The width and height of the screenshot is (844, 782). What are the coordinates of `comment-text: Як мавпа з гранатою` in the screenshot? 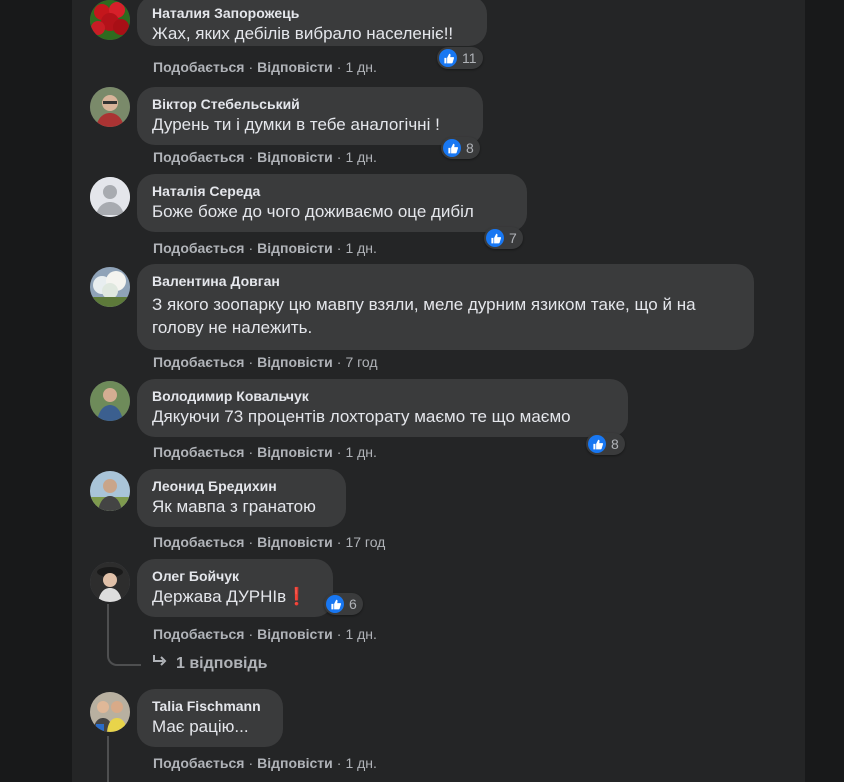 It's located at (234, 506).